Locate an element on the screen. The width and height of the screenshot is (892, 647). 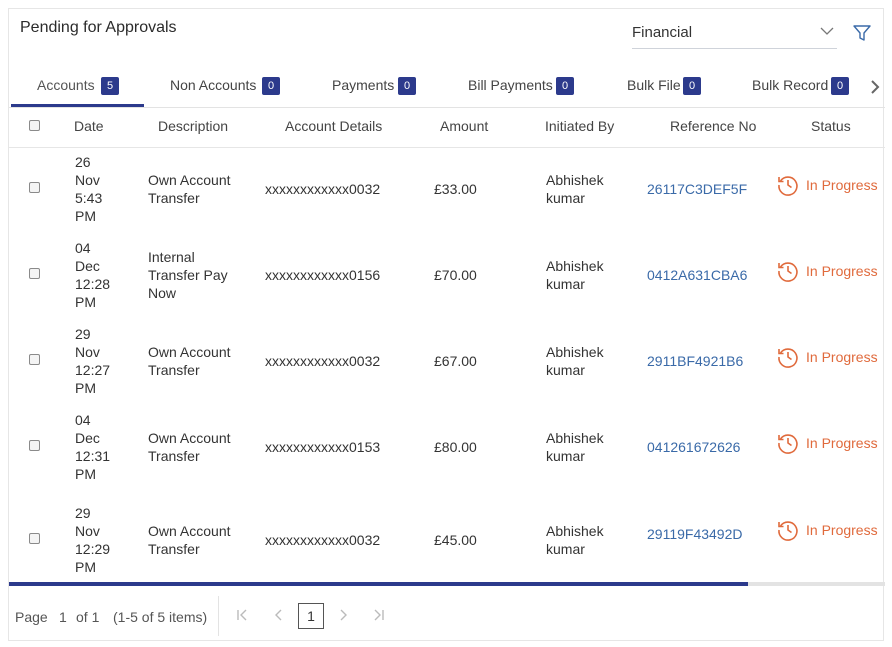
reference-link: 2911BF4921B6 is located at coordinates (695, 361).